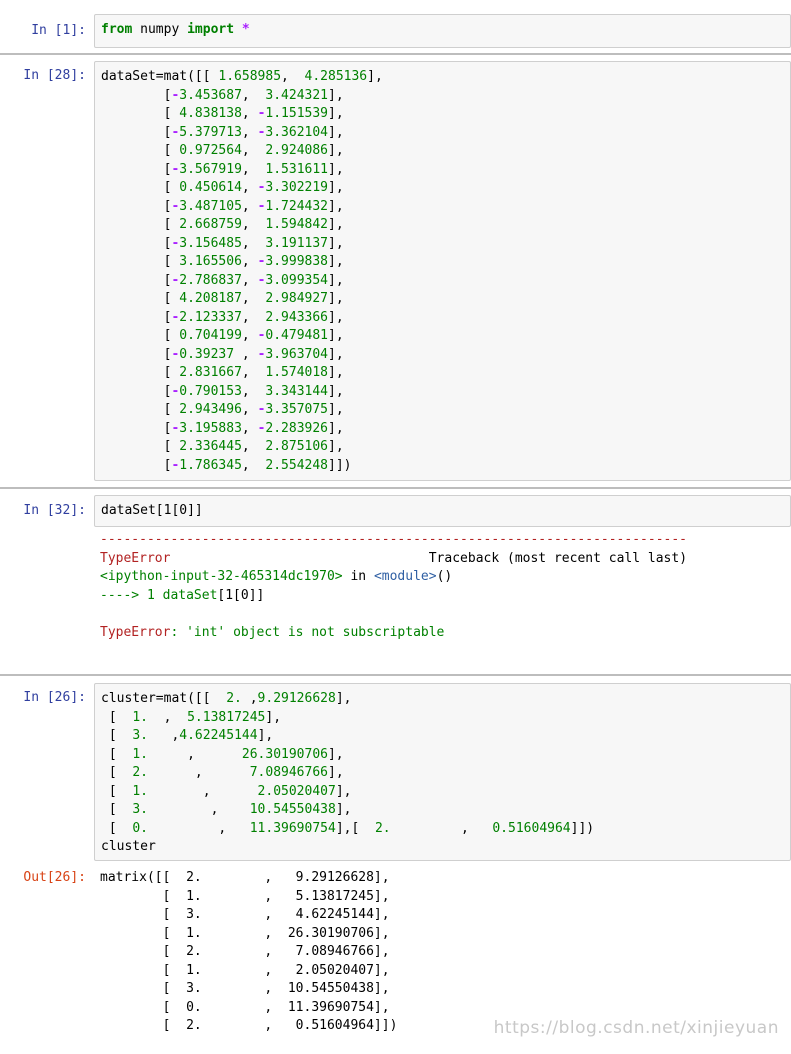 Image resolution: width=791 pixels, height=1054 pixels. Describe the element at coordinates (442, 511) in the screenshot. I see `code-input: dataSet[1[0]]` at that location.